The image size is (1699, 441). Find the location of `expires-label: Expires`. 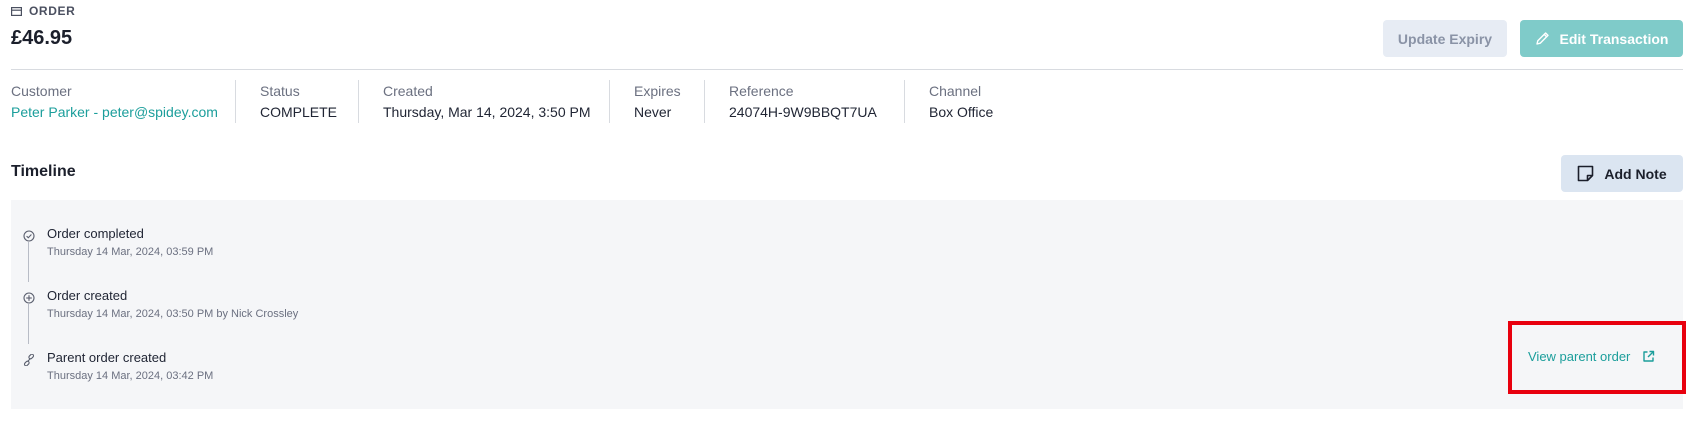

expires-label: Expires is located at coordinates (657, 91).